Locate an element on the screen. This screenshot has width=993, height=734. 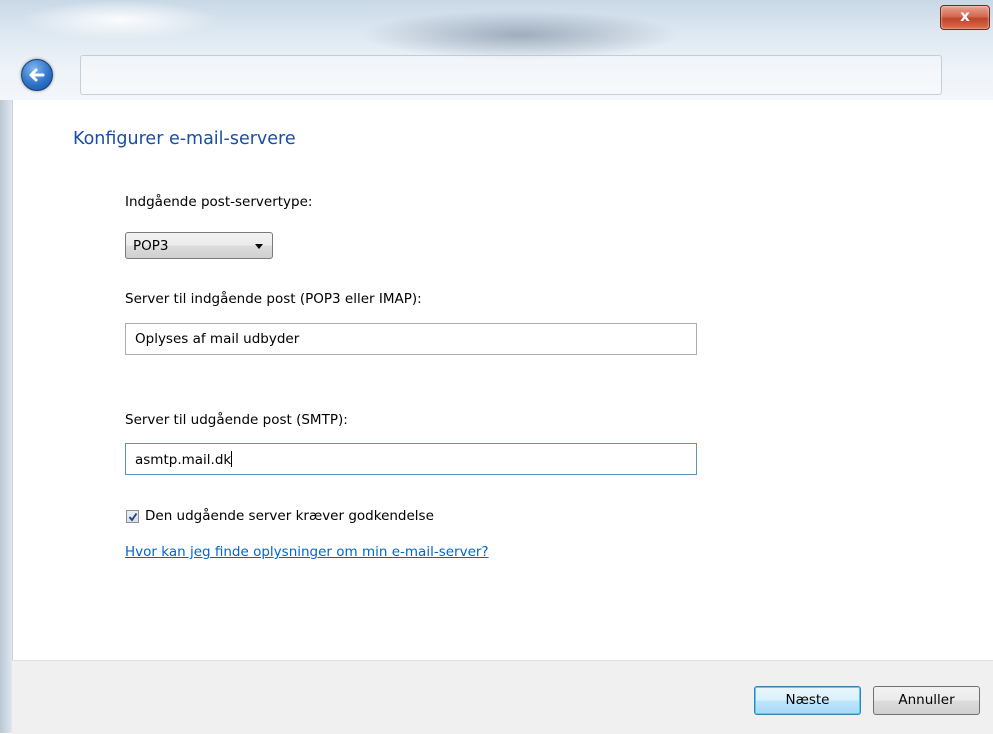
back-arrow-icon is located at coordinates (37, 75).